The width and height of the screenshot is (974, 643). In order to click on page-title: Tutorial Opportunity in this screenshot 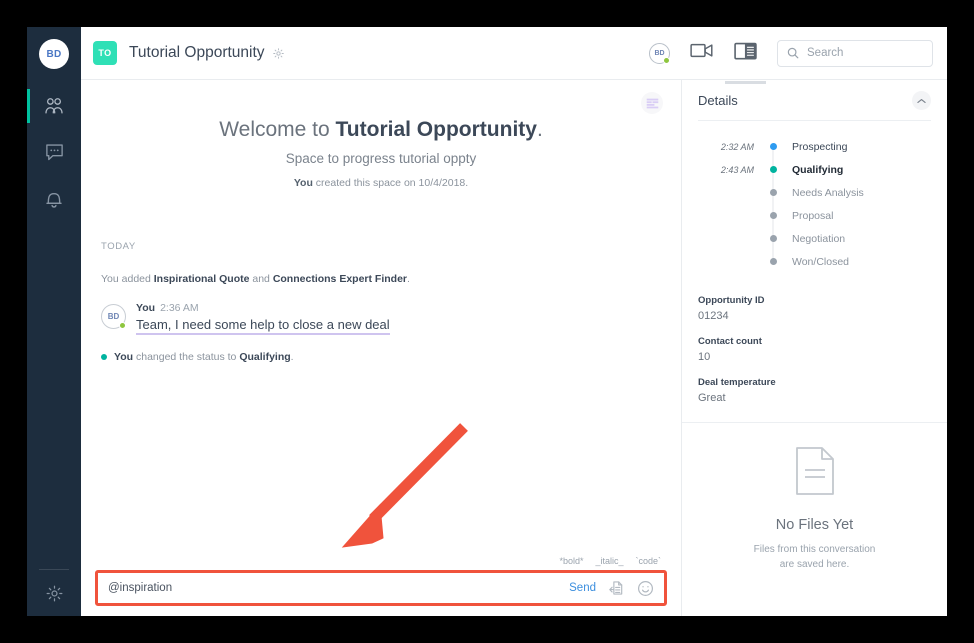, I will do `click(197, 52)`.